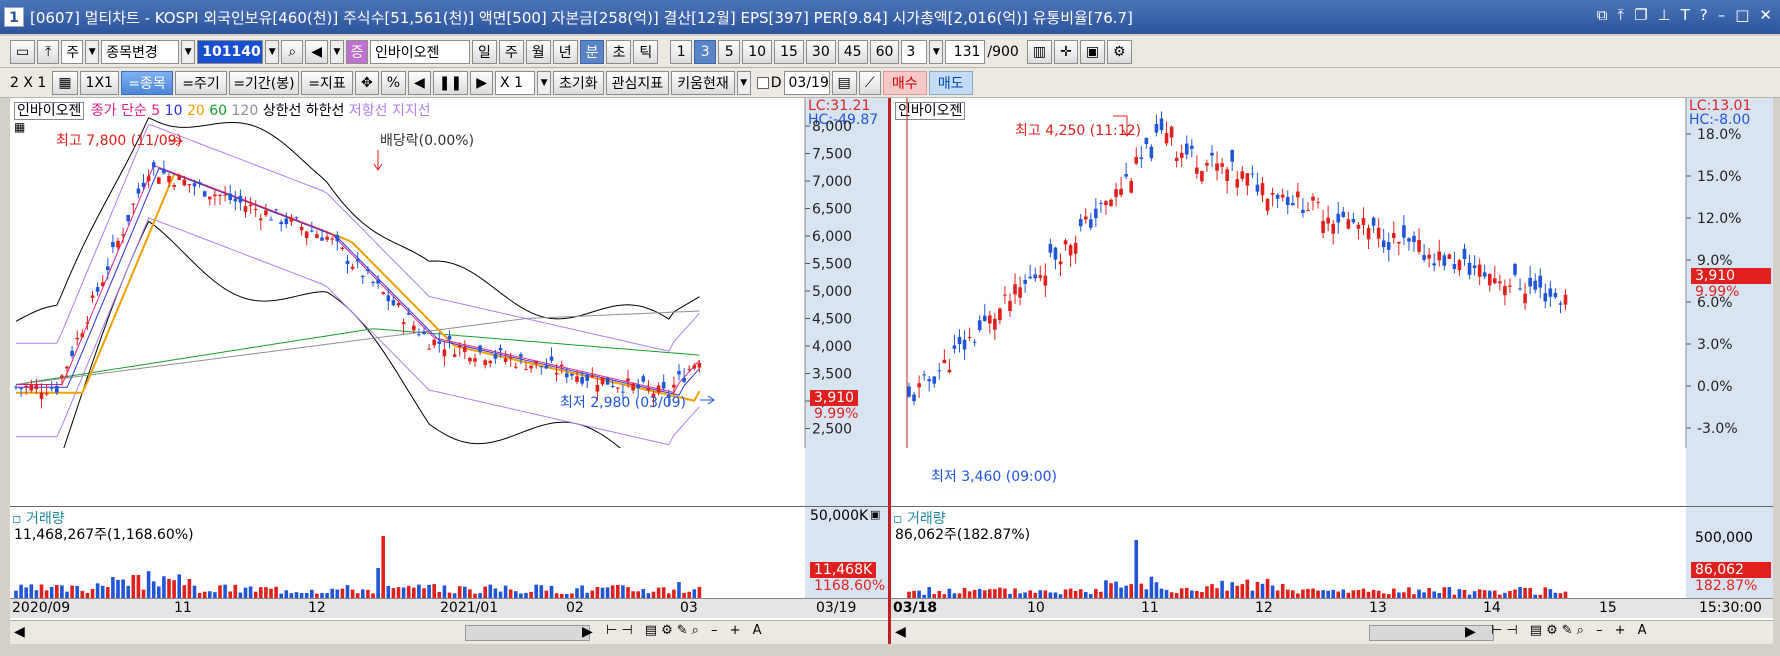 The image size is (1780, 656). Describe the element at coordinates (1066, 51) in the screenshot. I see `crosshair-icon: ✛` at that location.